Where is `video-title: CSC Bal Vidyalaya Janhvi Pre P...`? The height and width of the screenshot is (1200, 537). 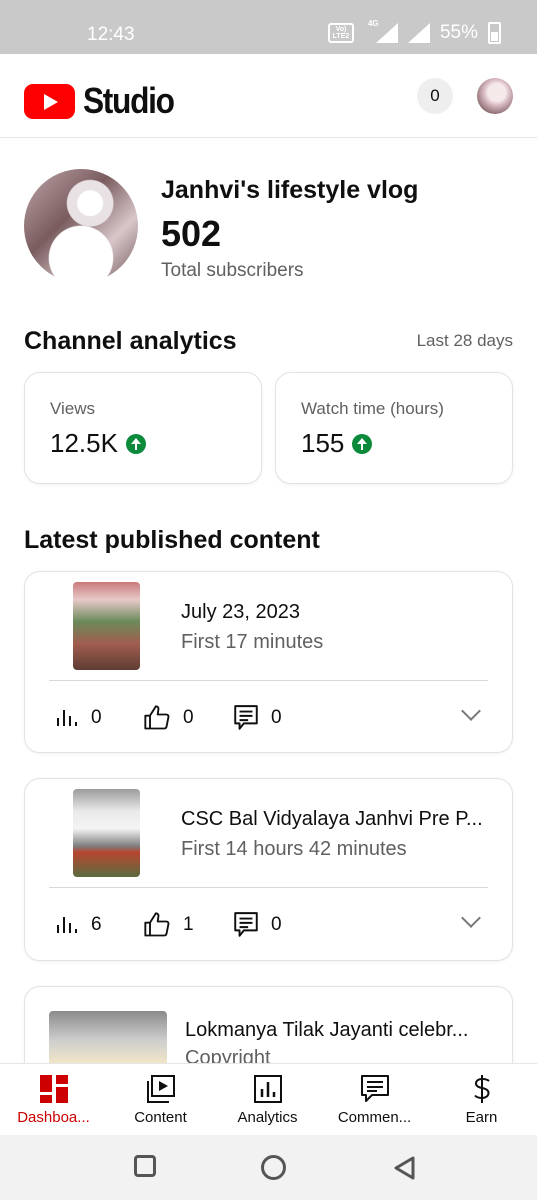
video-title: CSC Bal Vidyalaya Janhvi Pre P... is located at coordinates (332, 819).